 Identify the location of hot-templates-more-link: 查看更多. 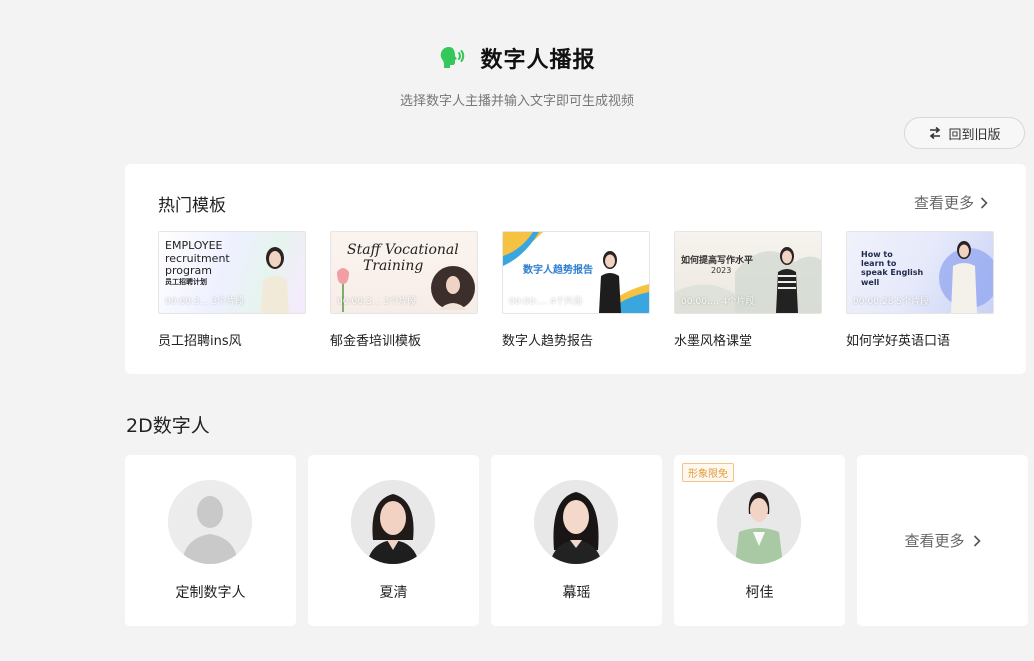
(951, 202).